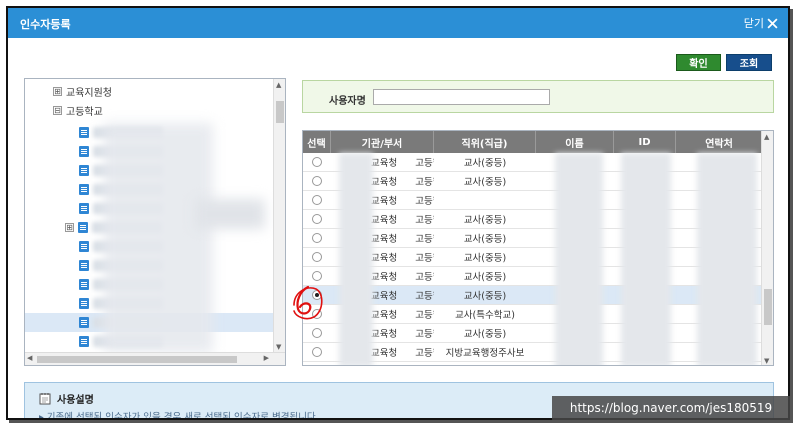 This screenshot has height=429, width=800. I want to click on tree-vertical-scrollbar: ▲ ▼, so click(279, 216).